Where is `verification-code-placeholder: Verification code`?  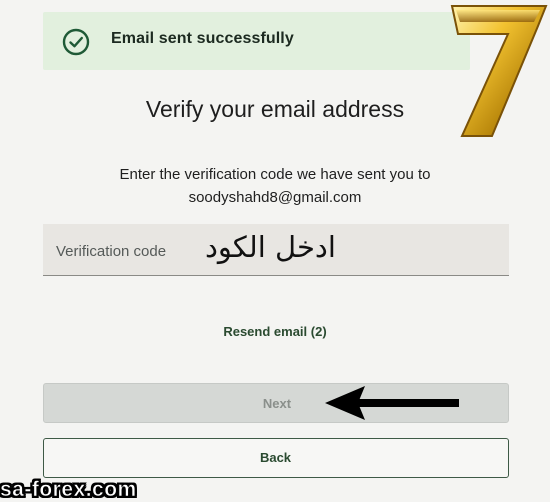
verification-code-placeholder: Verification code is located at coordinates (111, 251).